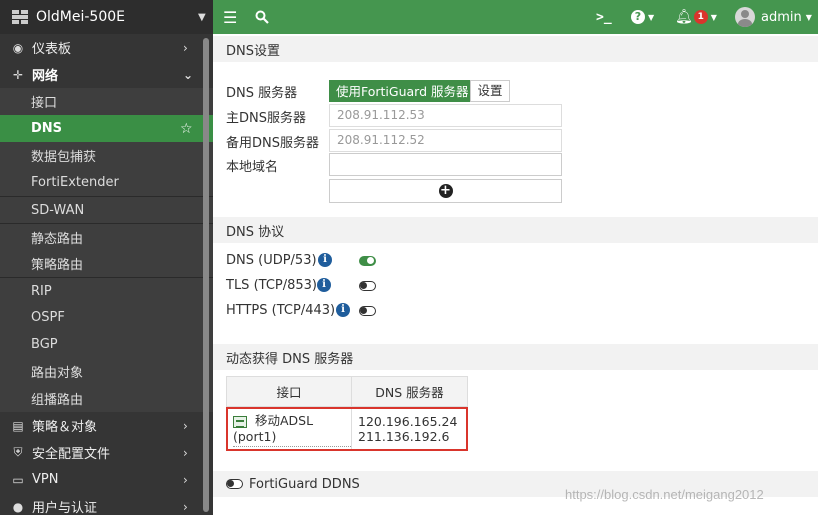 The width and height of the screenshot is (818, 515). I want to click on user-icon: ●, so click(18, 506).